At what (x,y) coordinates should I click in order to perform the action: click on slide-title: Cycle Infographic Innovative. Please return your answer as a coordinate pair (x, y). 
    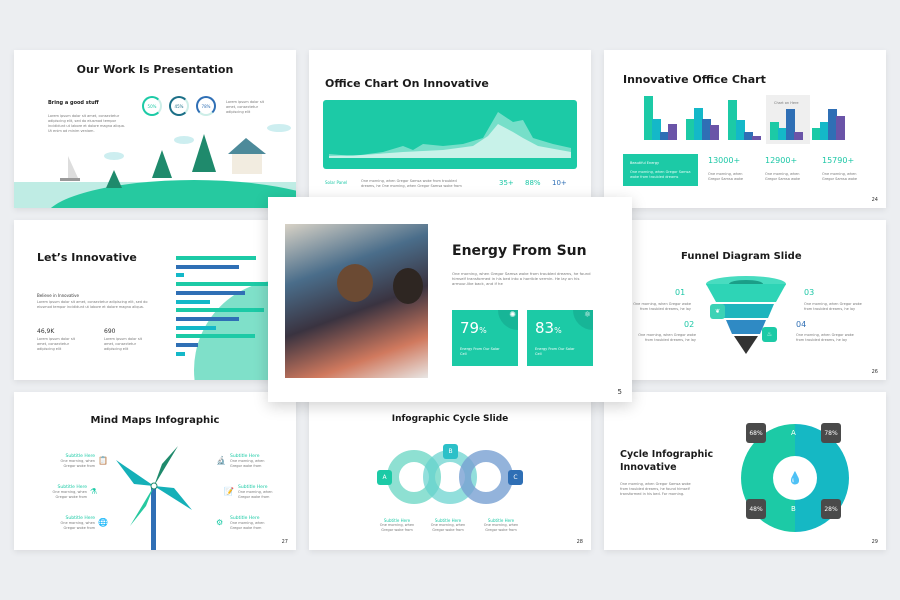
    Looking at the image, I should click on (667, 461).